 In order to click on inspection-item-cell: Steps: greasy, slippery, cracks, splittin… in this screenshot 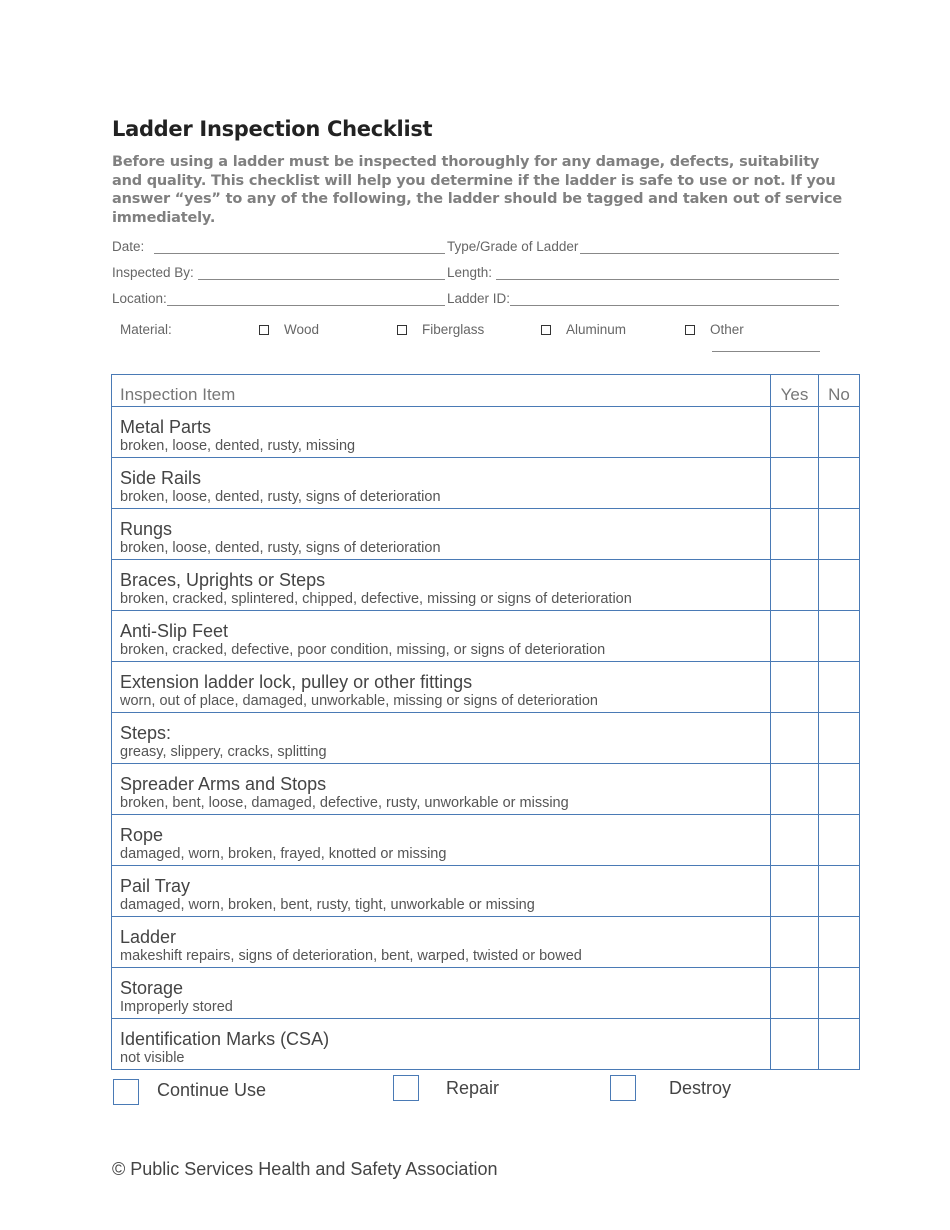, I will do `click(441, 738)`.